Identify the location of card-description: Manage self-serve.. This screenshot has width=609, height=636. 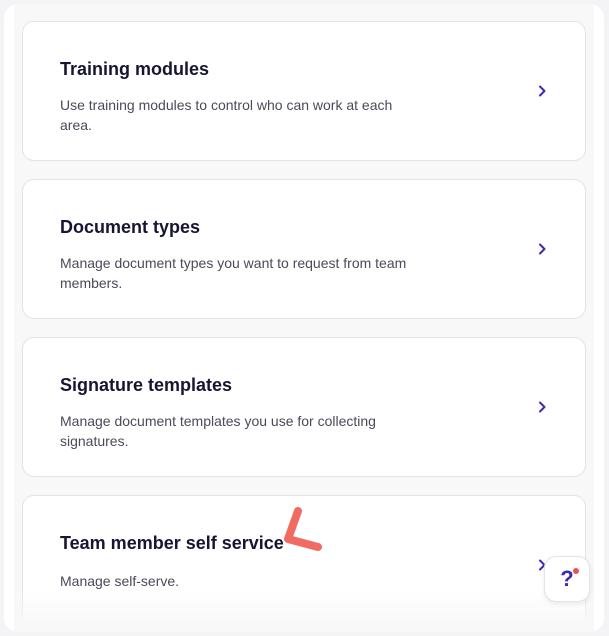
(120, 581).